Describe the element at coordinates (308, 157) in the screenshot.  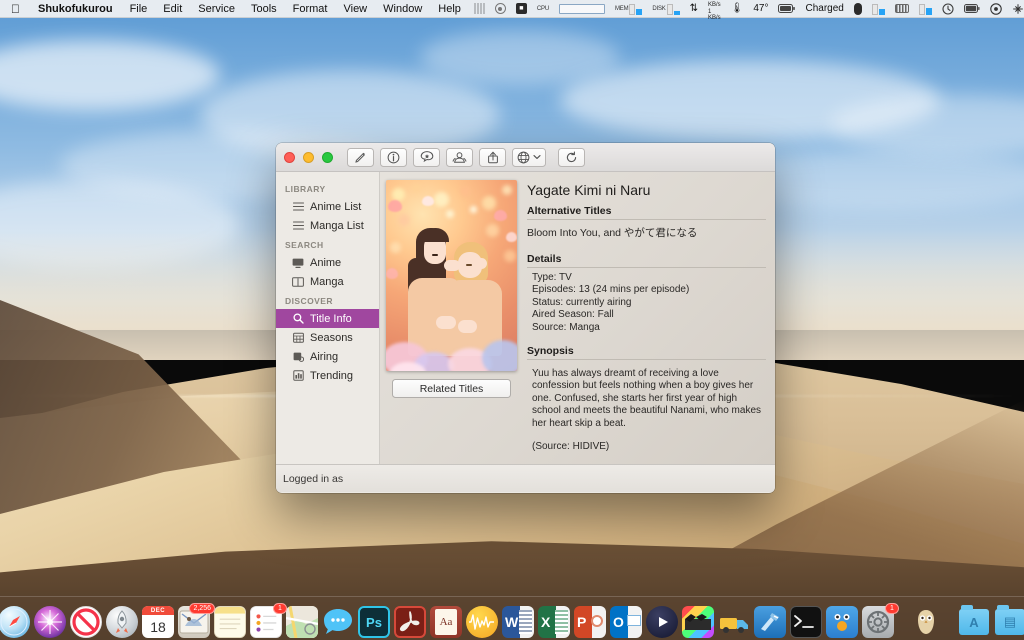
I see `minimize-button` at that location.